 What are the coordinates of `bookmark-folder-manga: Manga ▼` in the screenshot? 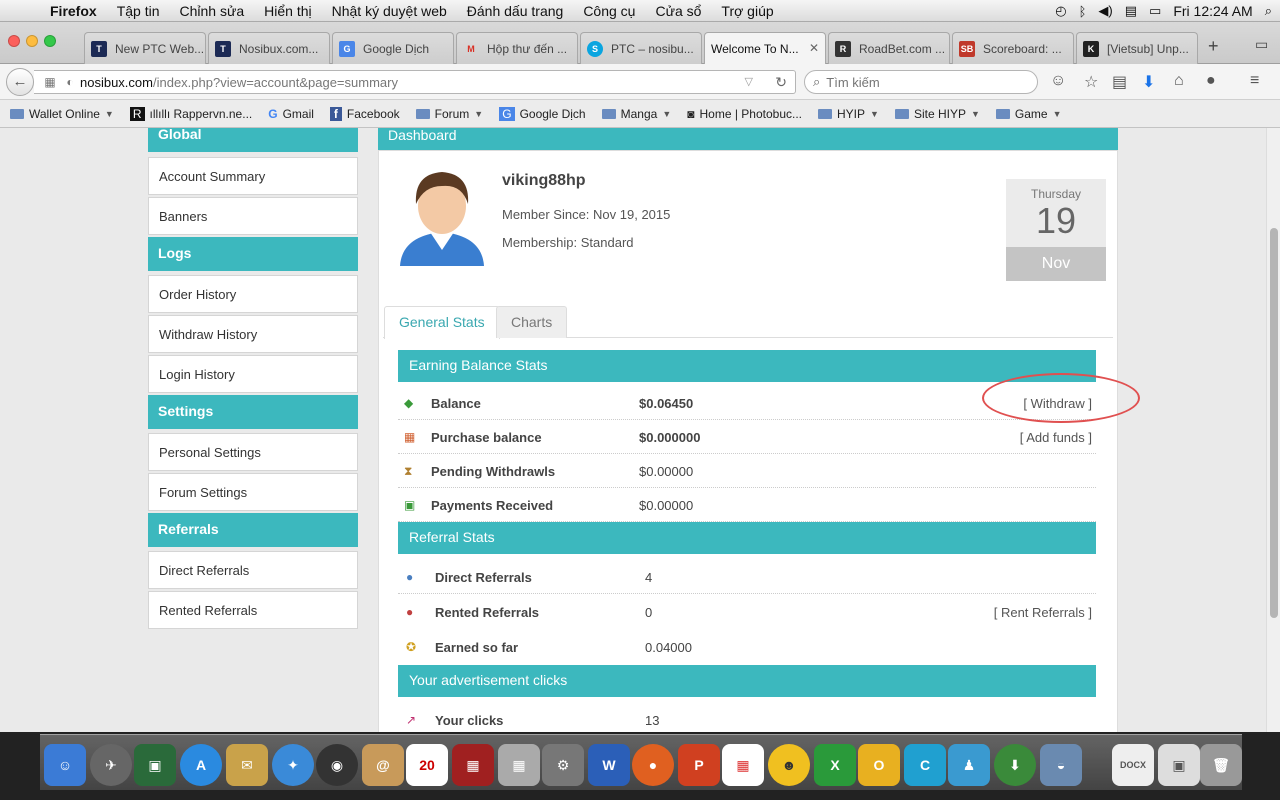 It's located at (636, 114).